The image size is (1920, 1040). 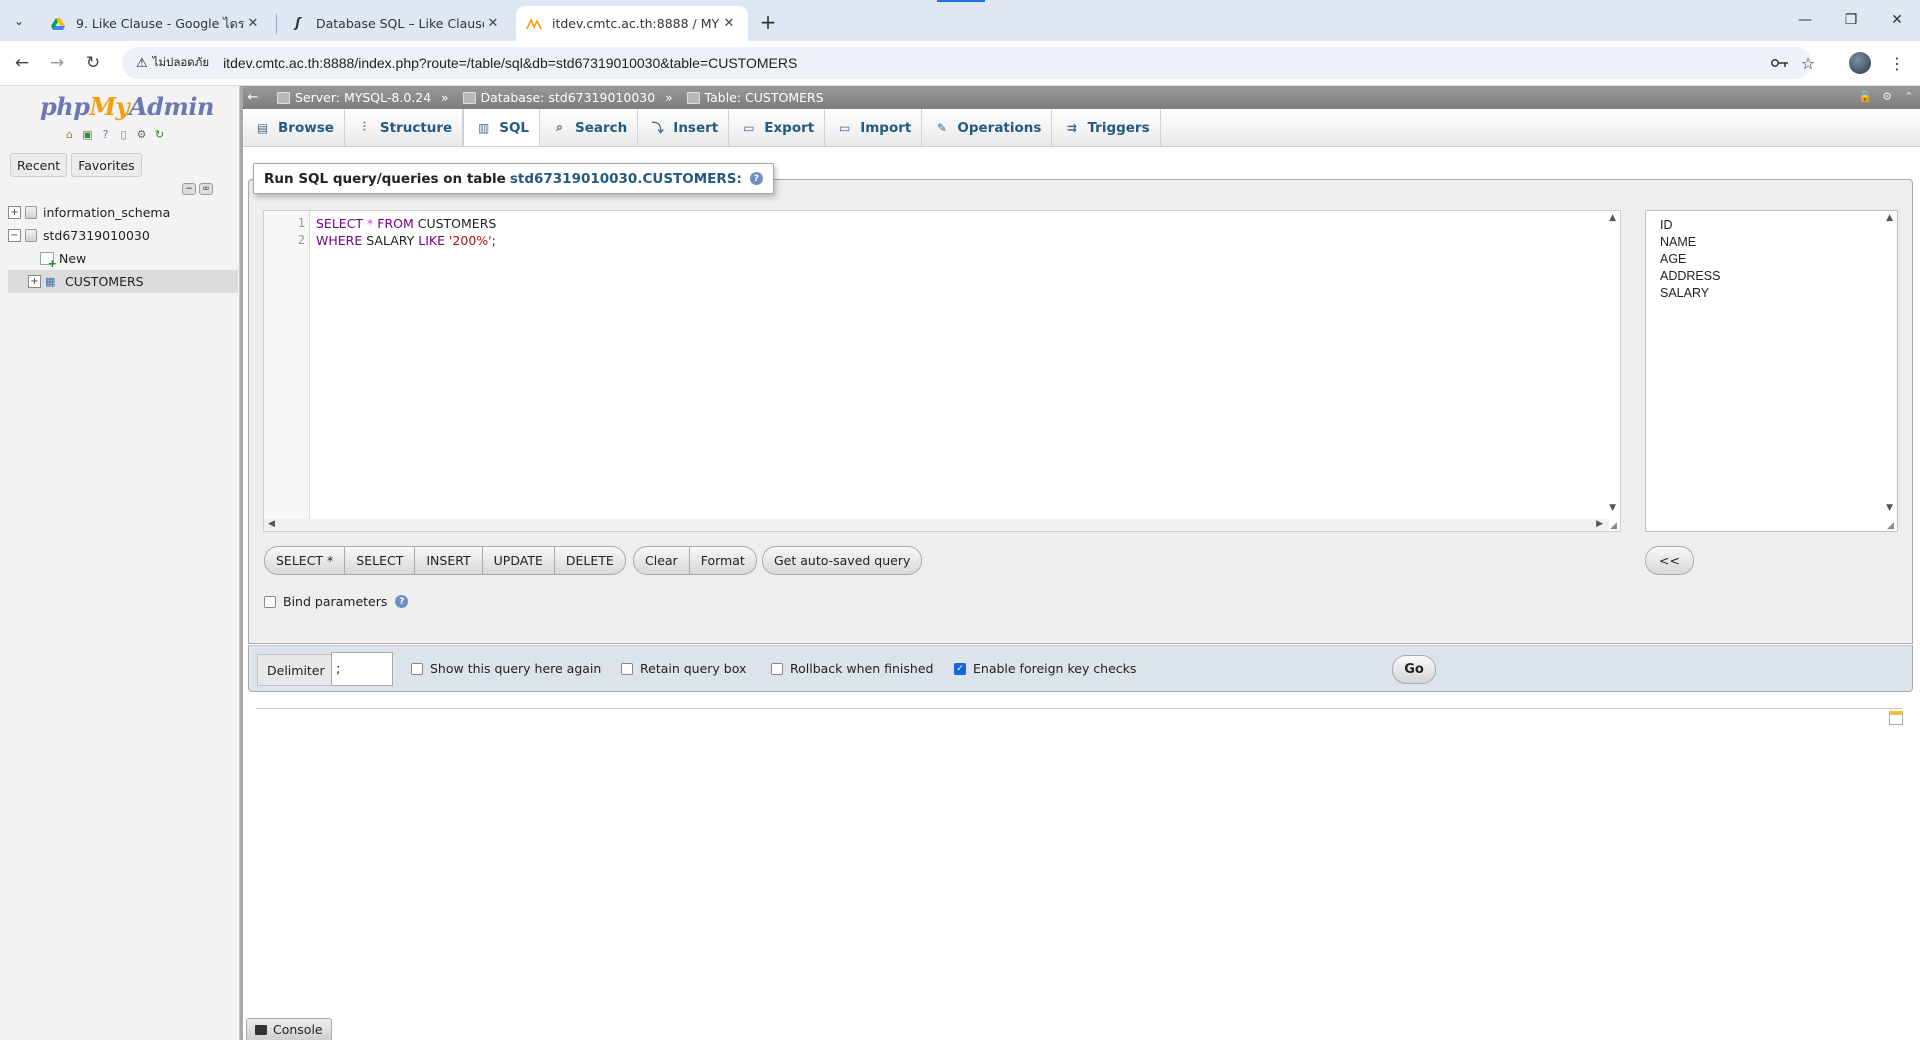 I want to click on tree-item-information-schema: + information_schema, so click(x=123, y=212).